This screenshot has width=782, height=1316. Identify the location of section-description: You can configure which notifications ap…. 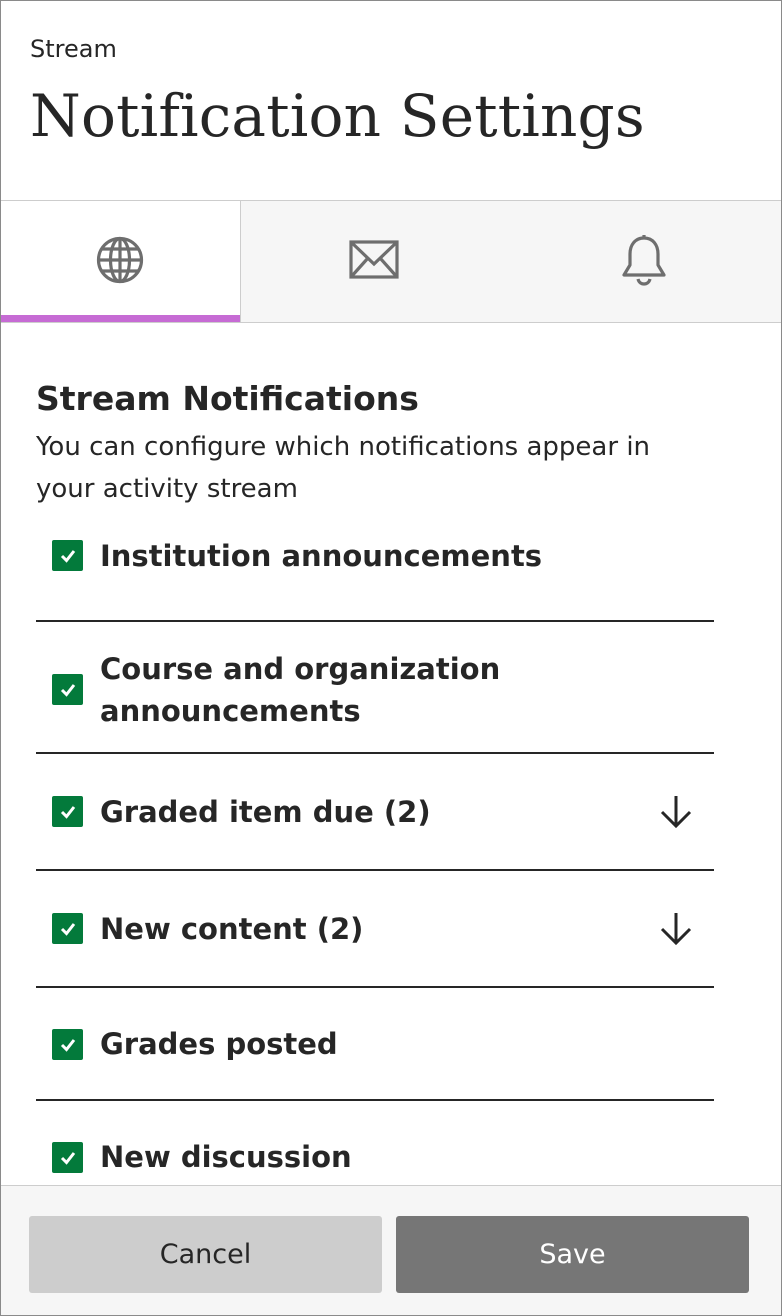
(343, 468).